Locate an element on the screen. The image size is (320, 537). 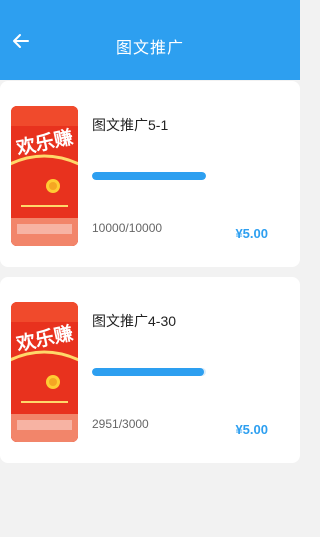
back-button is located at coordinates (21, 41).